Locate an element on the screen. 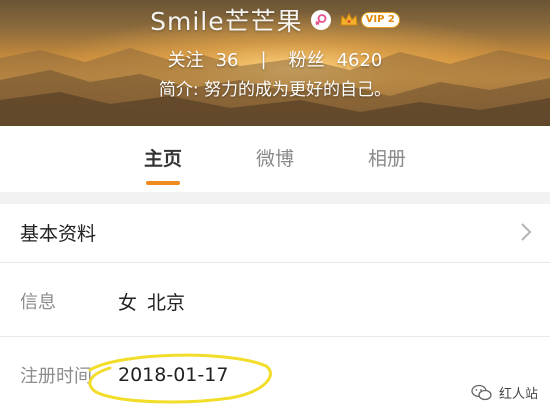  fans-count: 4620 is located at coordinates (359, 60).